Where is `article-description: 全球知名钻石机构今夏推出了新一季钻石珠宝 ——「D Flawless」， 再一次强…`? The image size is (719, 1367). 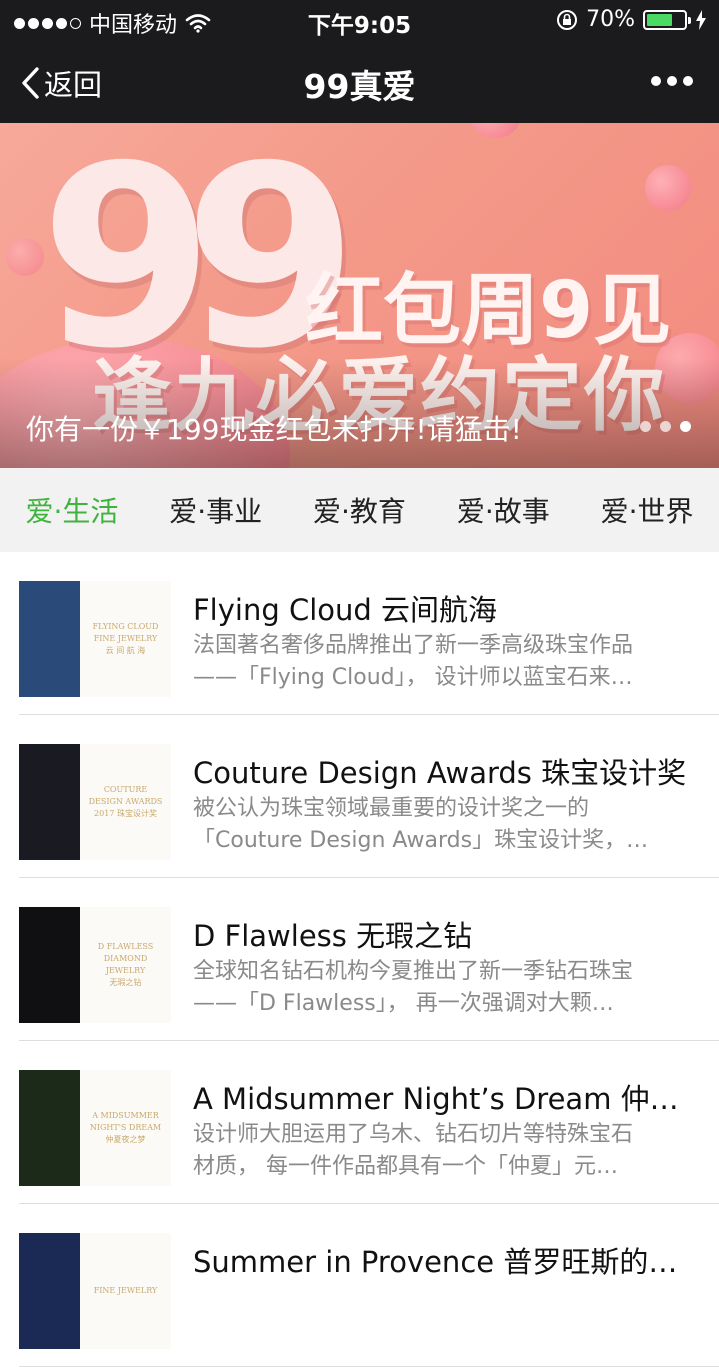
article-description: 全球知名钻石机构今夏推出了新一季钻石珠宝 ——「D Flawless」， 再一次强… is located at coordinates (443, 988).